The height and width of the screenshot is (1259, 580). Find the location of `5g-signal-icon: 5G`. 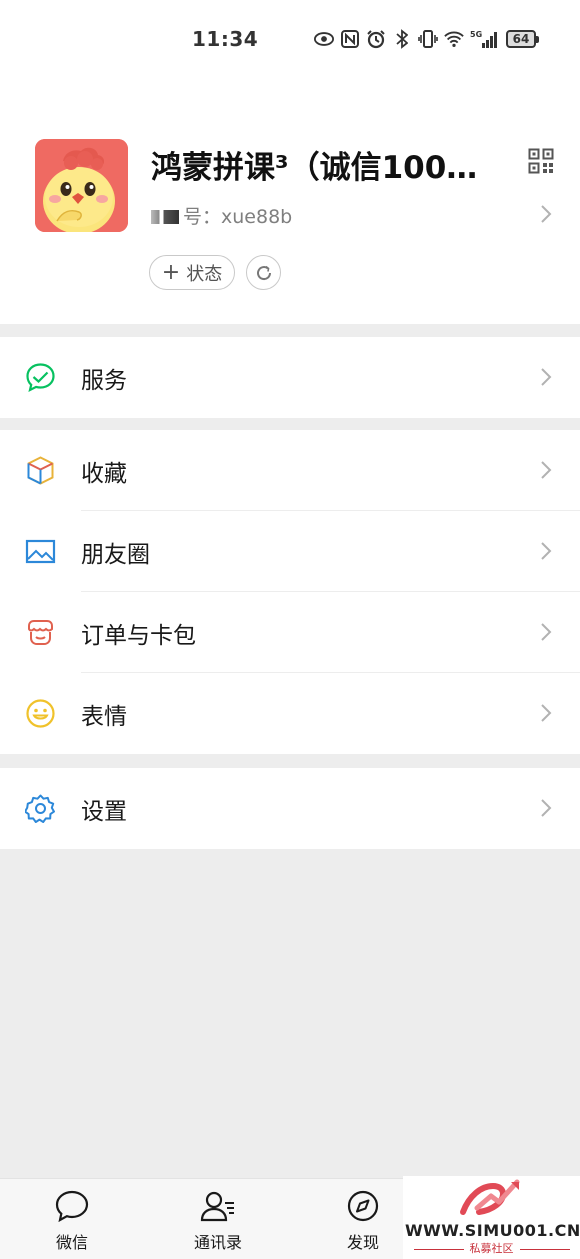

5g-signal-icon: 5G is located at coordinates (485, 39).